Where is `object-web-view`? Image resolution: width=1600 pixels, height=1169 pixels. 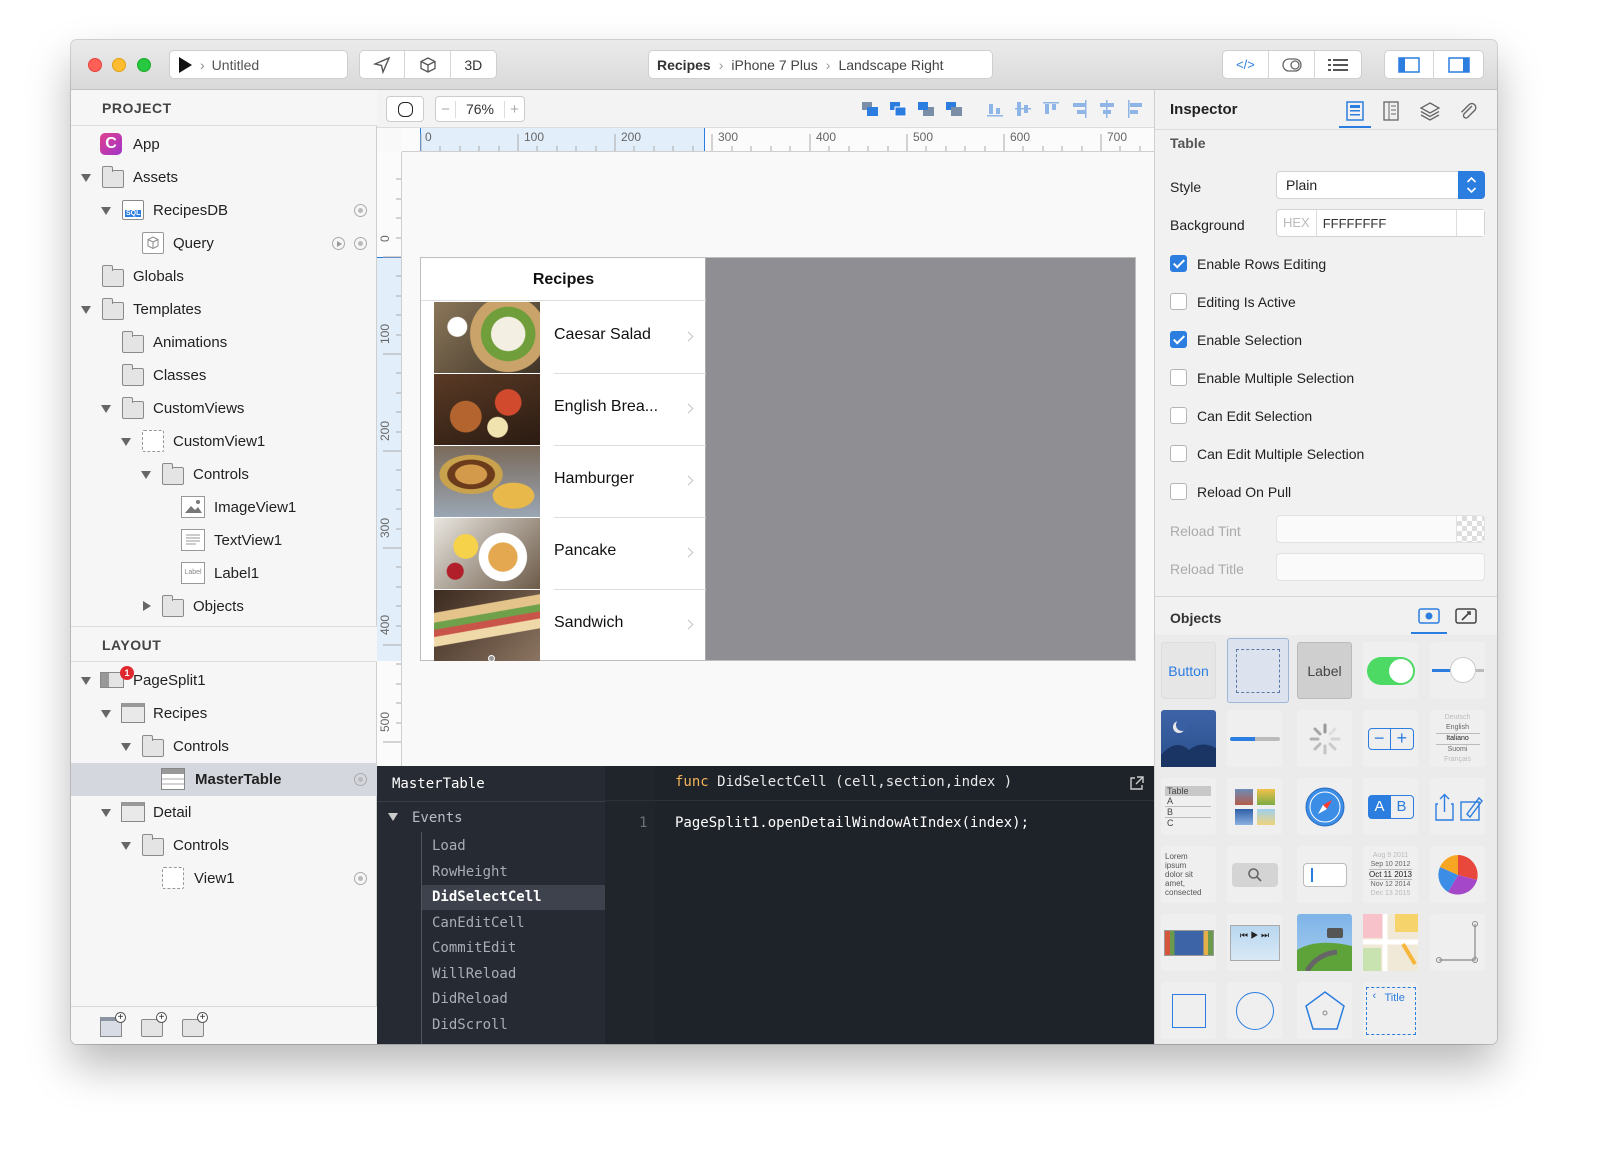 object-web-view is located at coordinates (1324, 806).